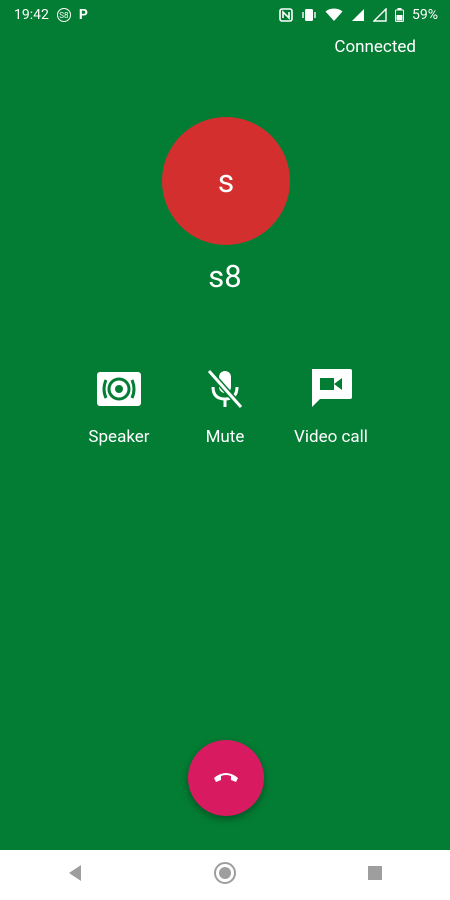 This screenshot has height=900, width=450. Describe the element at coordinates (63, 15) in the screenshot. I see `s8-badge-icon: S8` at that location.